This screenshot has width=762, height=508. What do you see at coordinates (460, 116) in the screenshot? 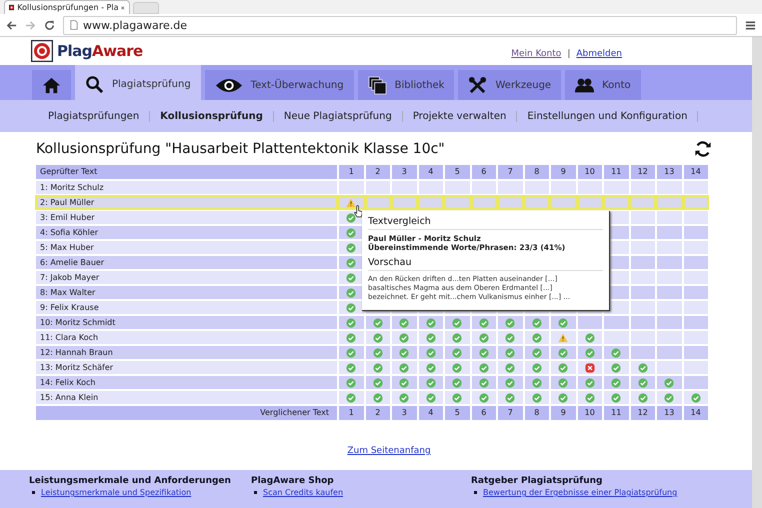
I see `subnav-link: Projekte verwalten` at bounding box center [460, 116].